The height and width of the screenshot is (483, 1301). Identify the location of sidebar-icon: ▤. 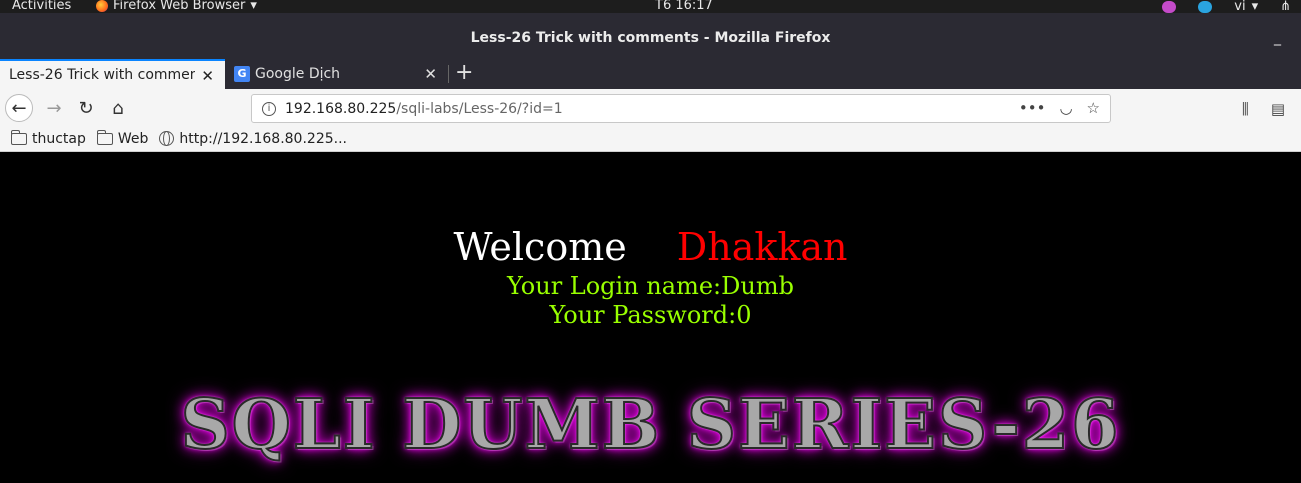
(1278, 109).